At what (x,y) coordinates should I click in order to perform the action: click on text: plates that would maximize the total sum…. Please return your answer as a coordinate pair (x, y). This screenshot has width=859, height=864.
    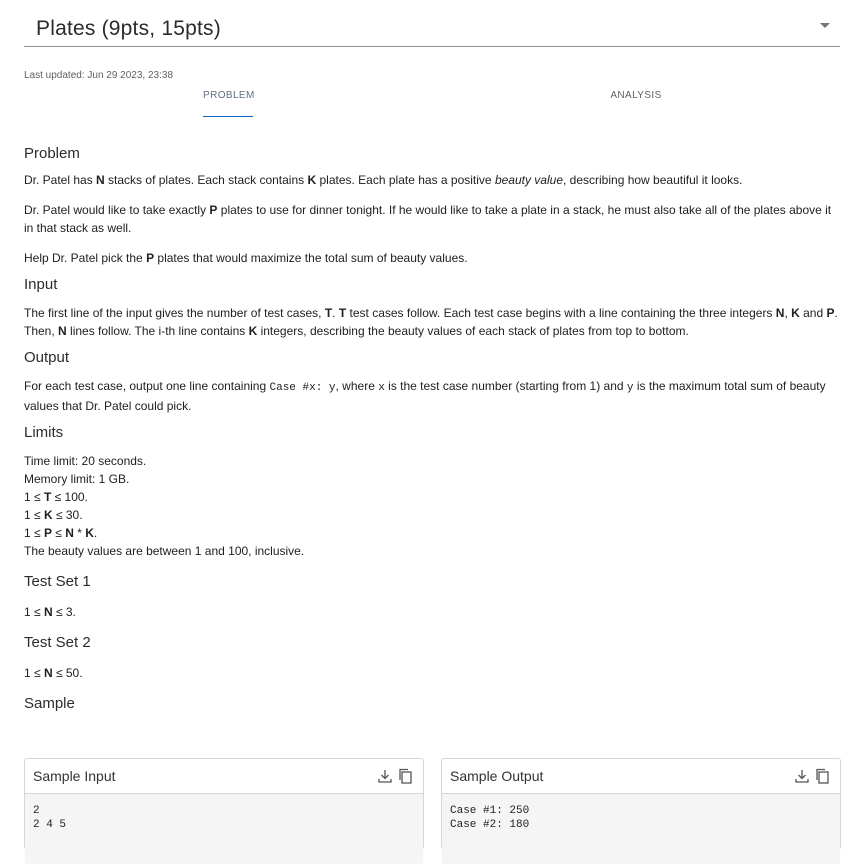
    Looking at the image, I should click on (311, 258).